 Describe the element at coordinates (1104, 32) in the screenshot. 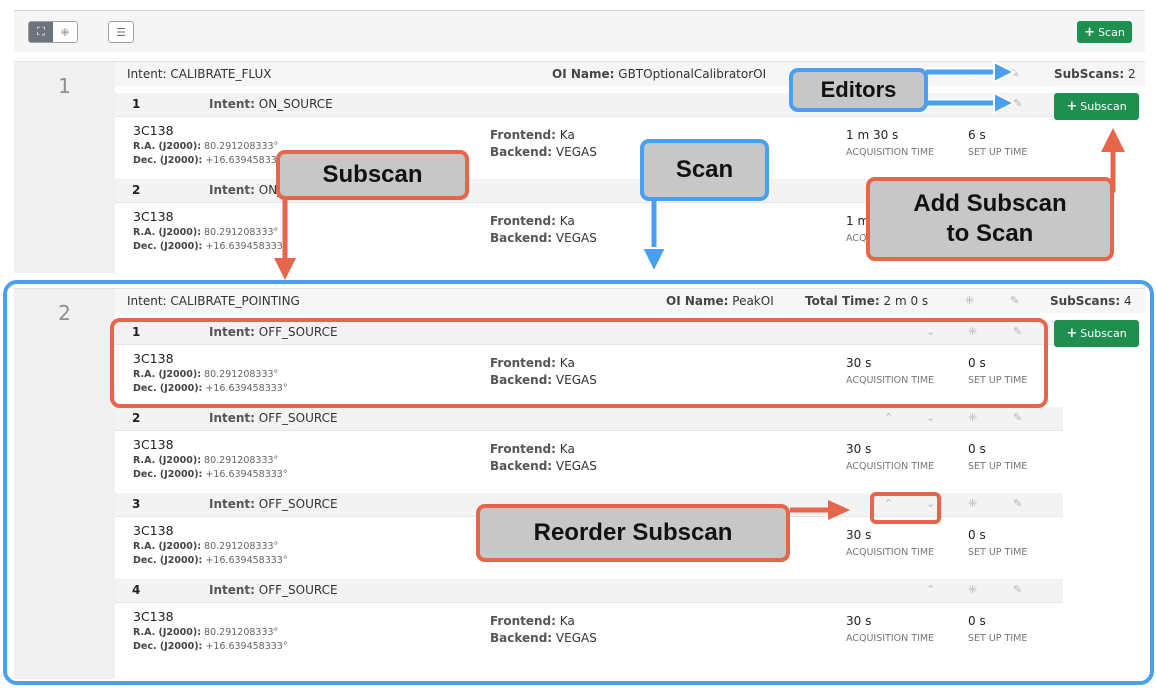

I see `add-scan-button: + Scan` at that location.